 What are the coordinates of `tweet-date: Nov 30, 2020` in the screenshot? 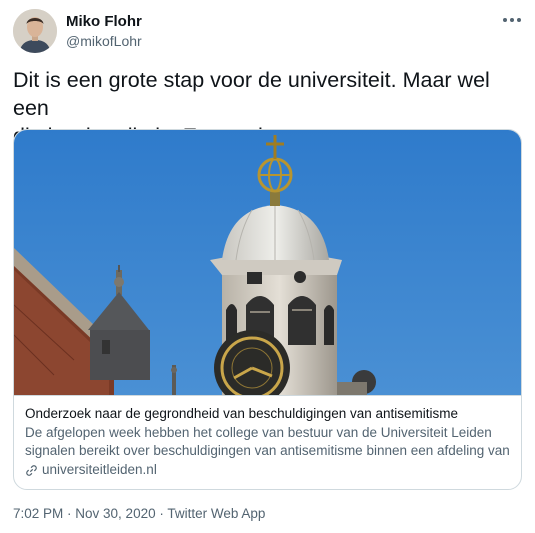 It's located at (115, 513).